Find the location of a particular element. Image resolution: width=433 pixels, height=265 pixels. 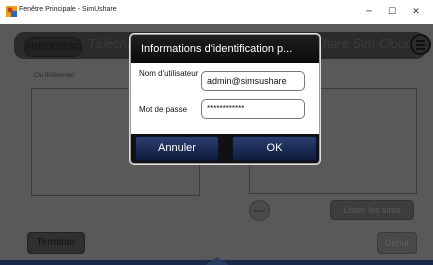

username-label: Nom d'utilisateur is located at coordinates (169, 73).